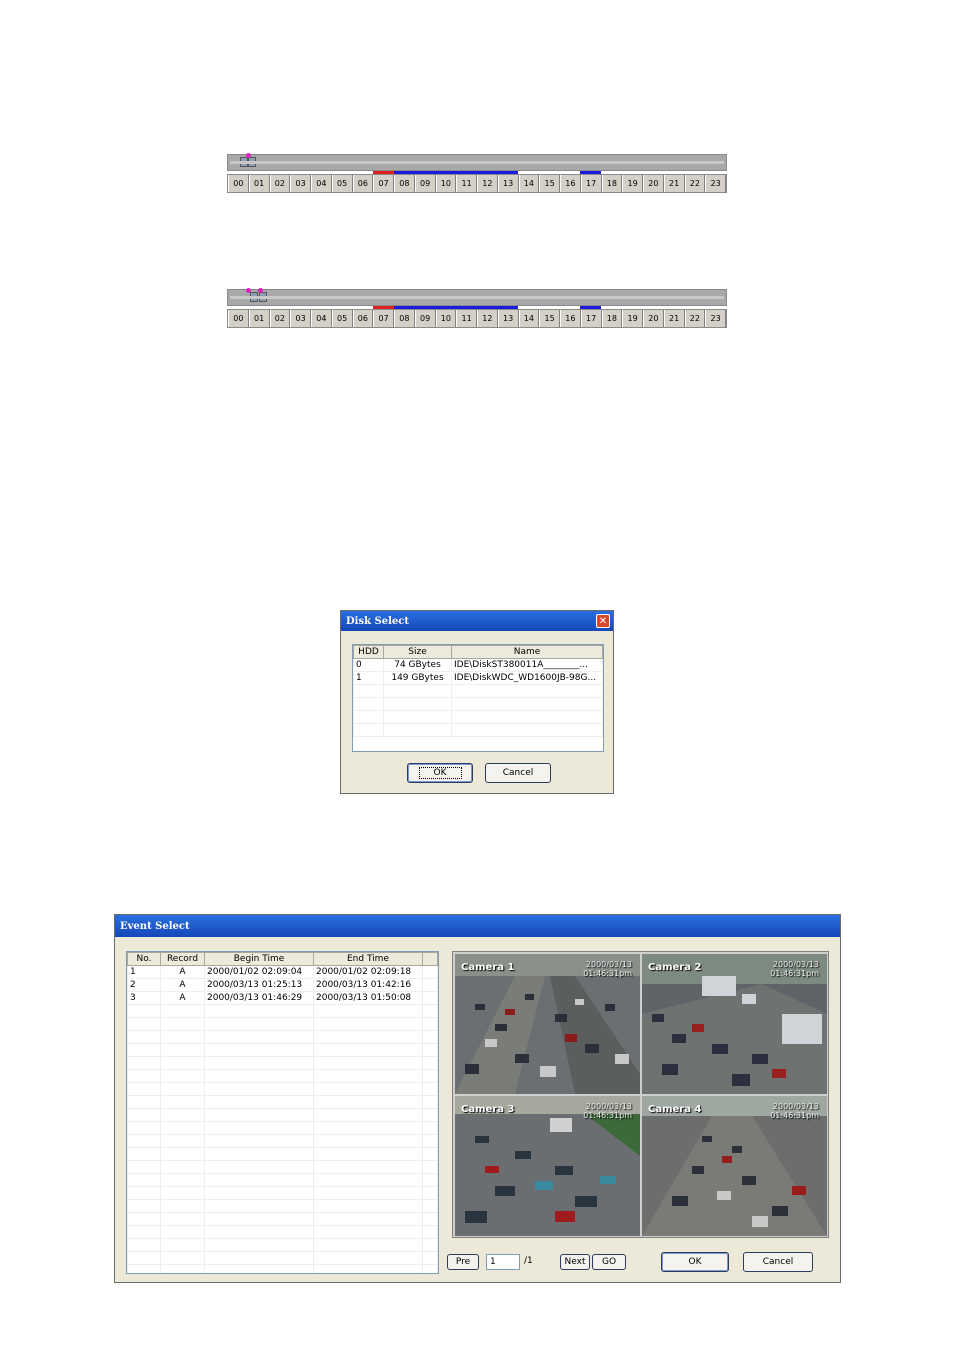 The height and width of the screenshot is (1350, 954). Describe the element at coordinates (547, 1166) in the screenshot. I see `camera-view-3: Camera 3 2000/03/13 01:46:31pm` at that location.